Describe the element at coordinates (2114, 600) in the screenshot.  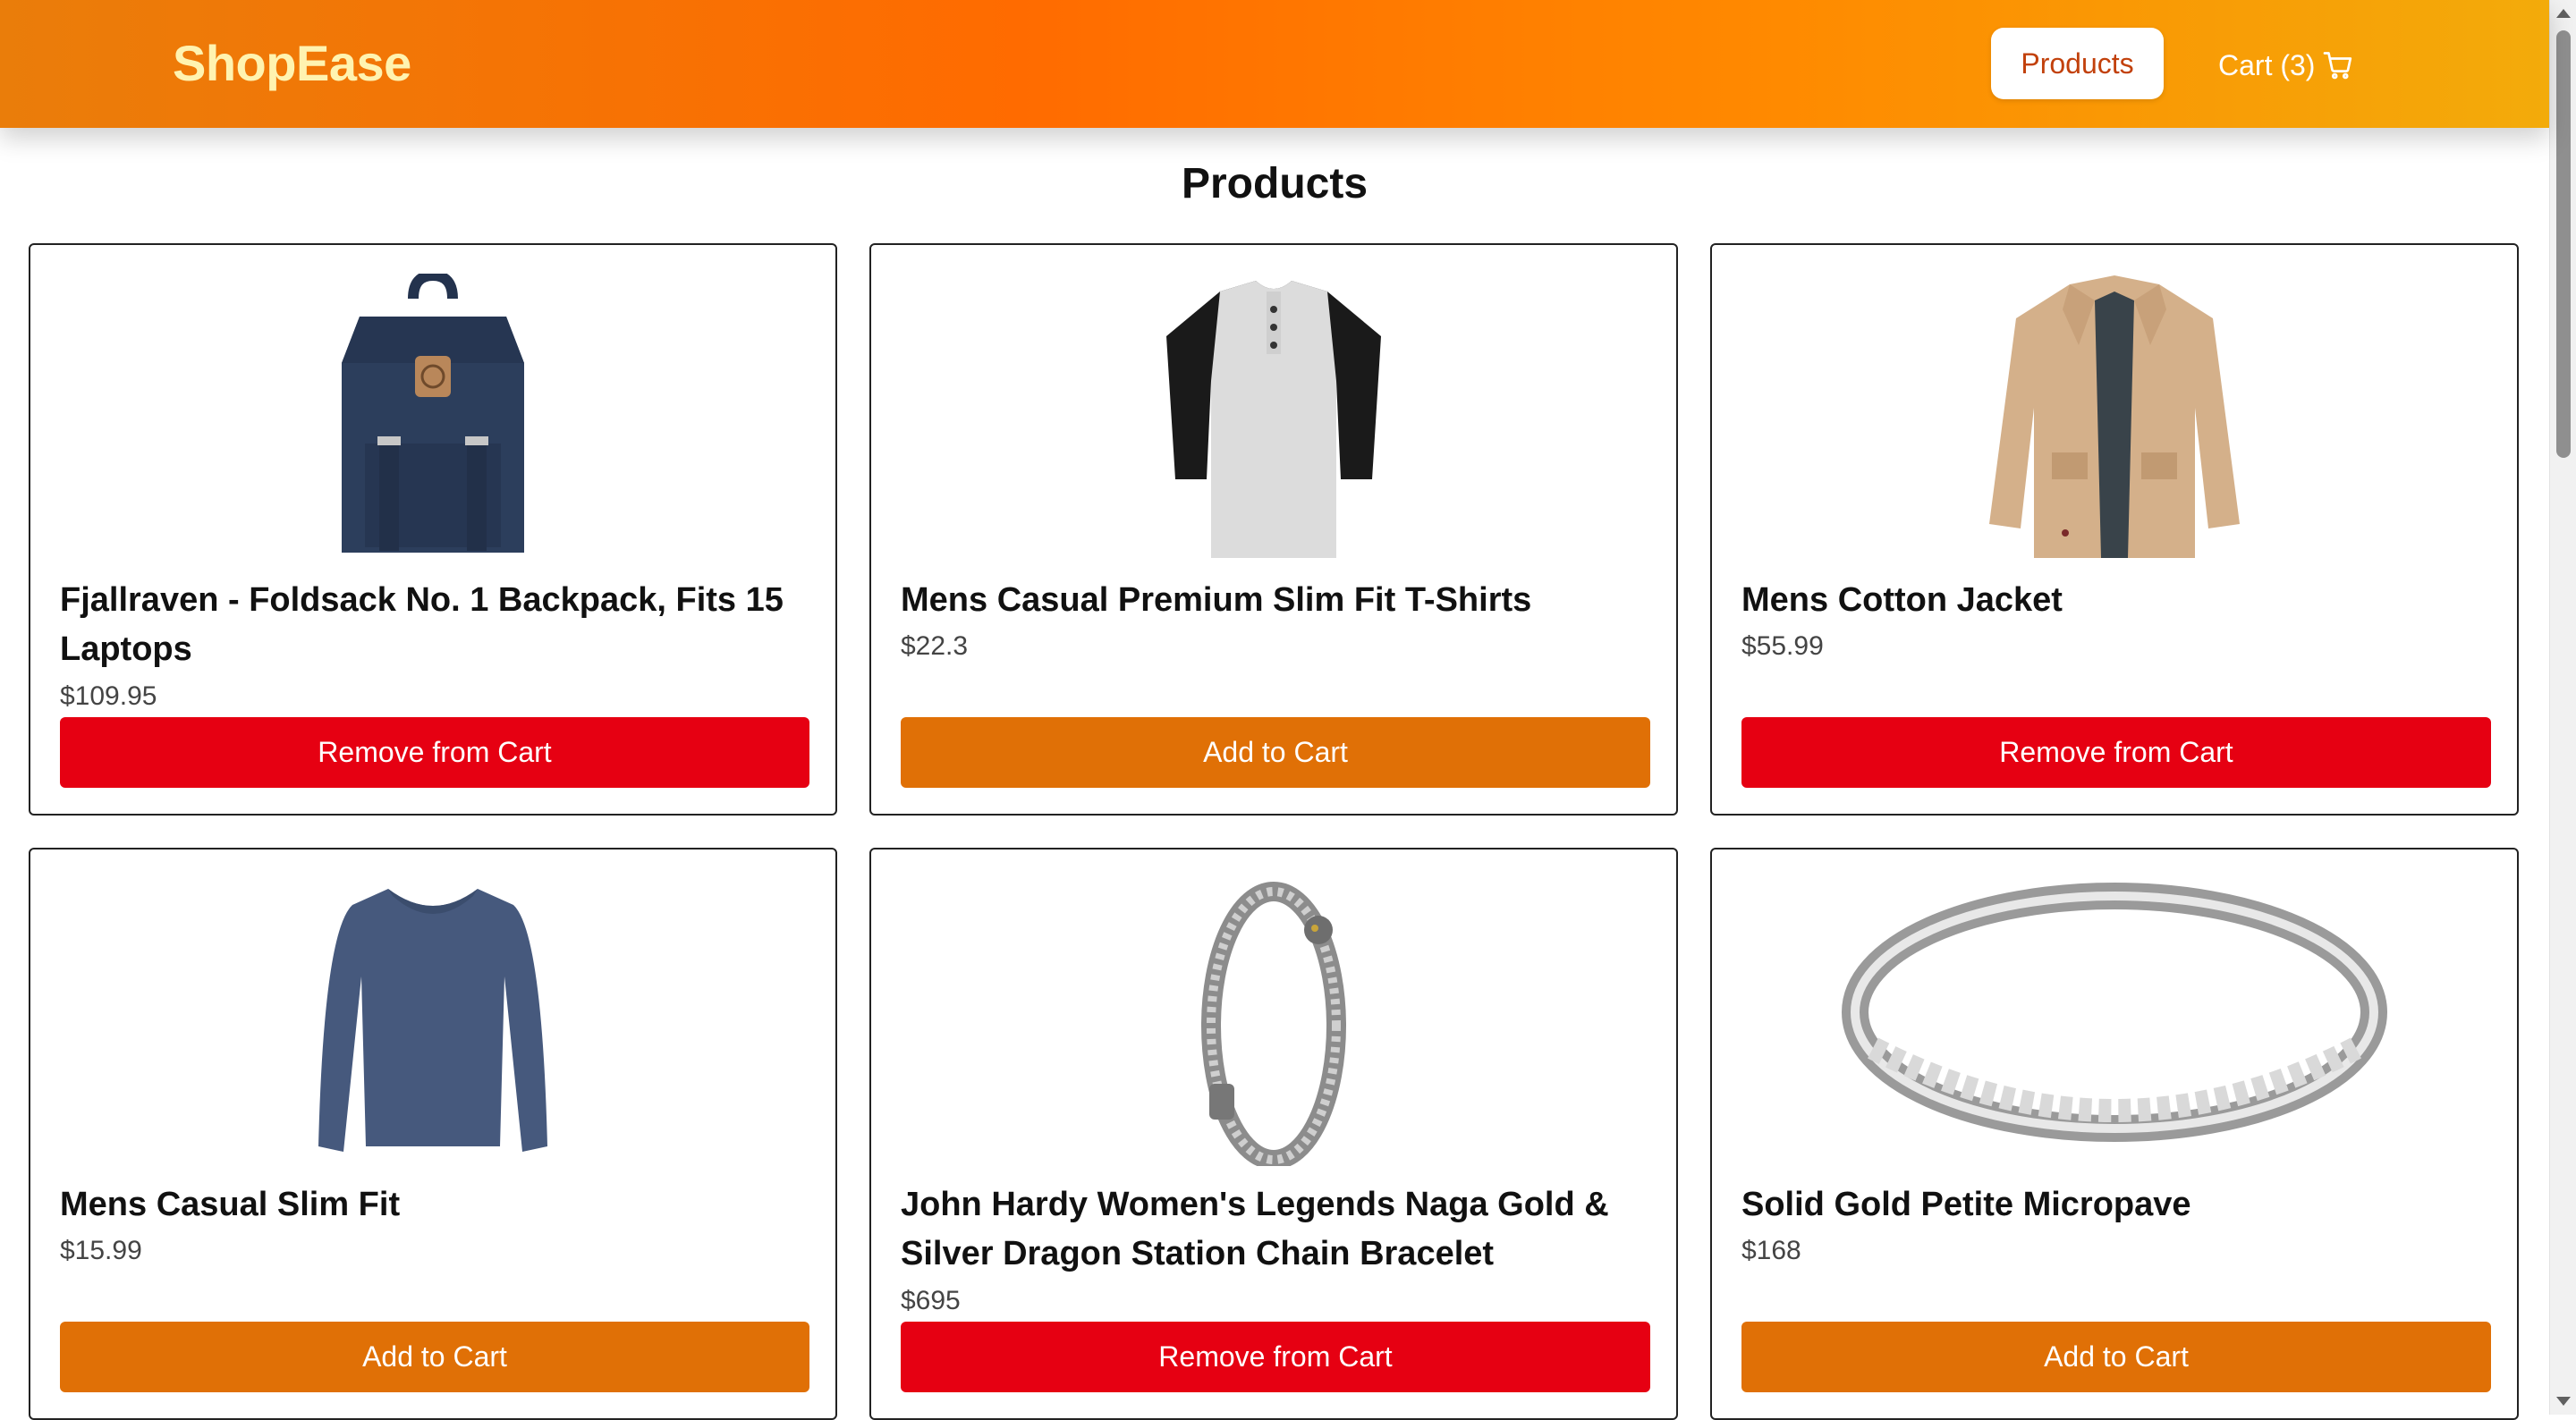
I see `product-title: Mens Cotton Jacket` at that location.